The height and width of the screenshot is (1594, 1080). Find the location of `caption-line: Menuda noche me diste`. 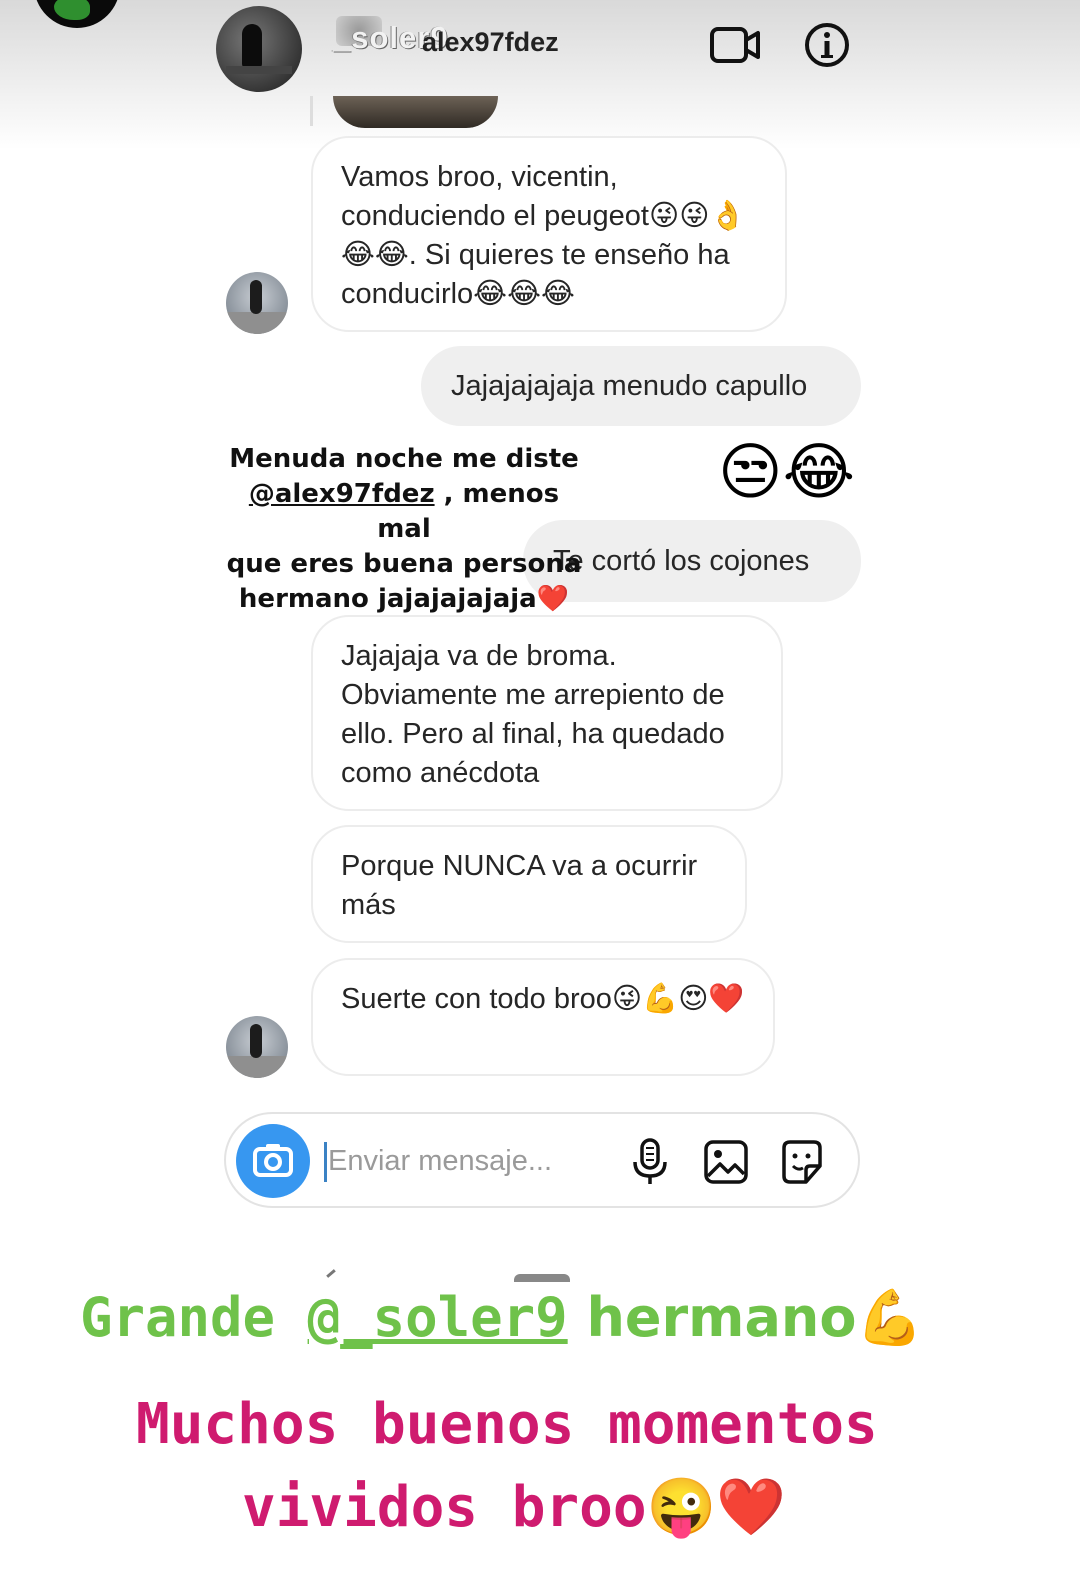

caption-line: Menuda noche me diste is located at coordinates (404, 459).